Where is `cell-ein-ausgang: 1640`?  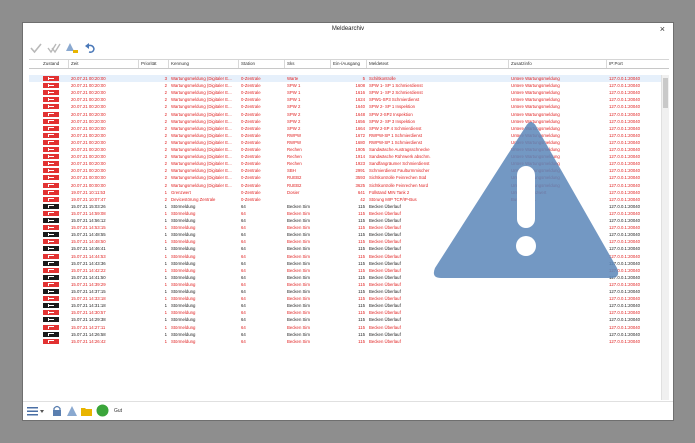
cell-ein-ausgang: 1640 is located at coordinates (360, 107).